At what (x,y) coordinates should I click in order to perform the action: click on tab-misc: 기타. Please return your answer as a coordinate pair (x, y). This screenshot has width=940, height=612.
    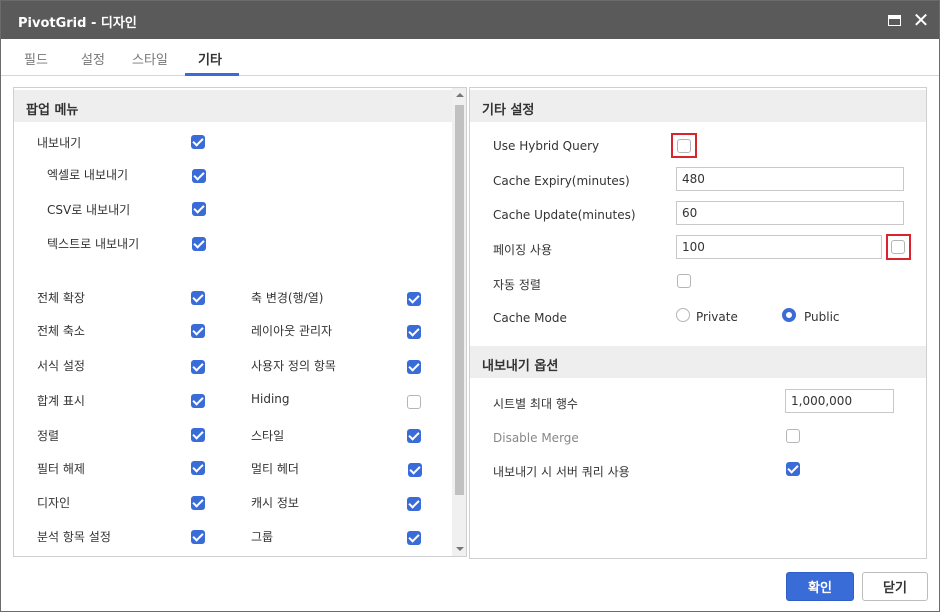
    Looking at the image, I should click on (210, 58).